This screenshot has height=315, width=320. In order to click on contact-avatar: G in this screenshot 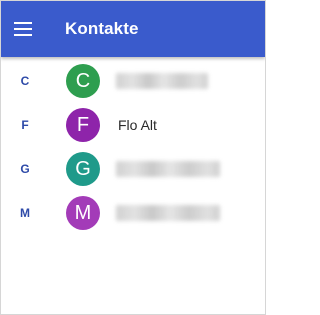, I will do `click(83, 169)`.